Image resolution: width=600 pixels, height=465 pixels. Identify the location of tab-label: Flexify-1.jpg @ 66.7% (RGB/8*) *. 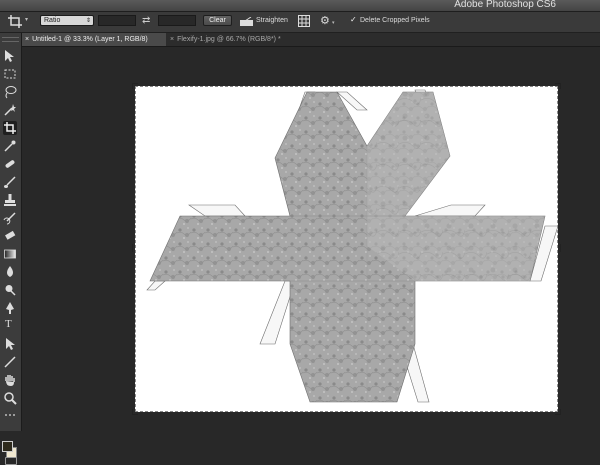
(229, 39).